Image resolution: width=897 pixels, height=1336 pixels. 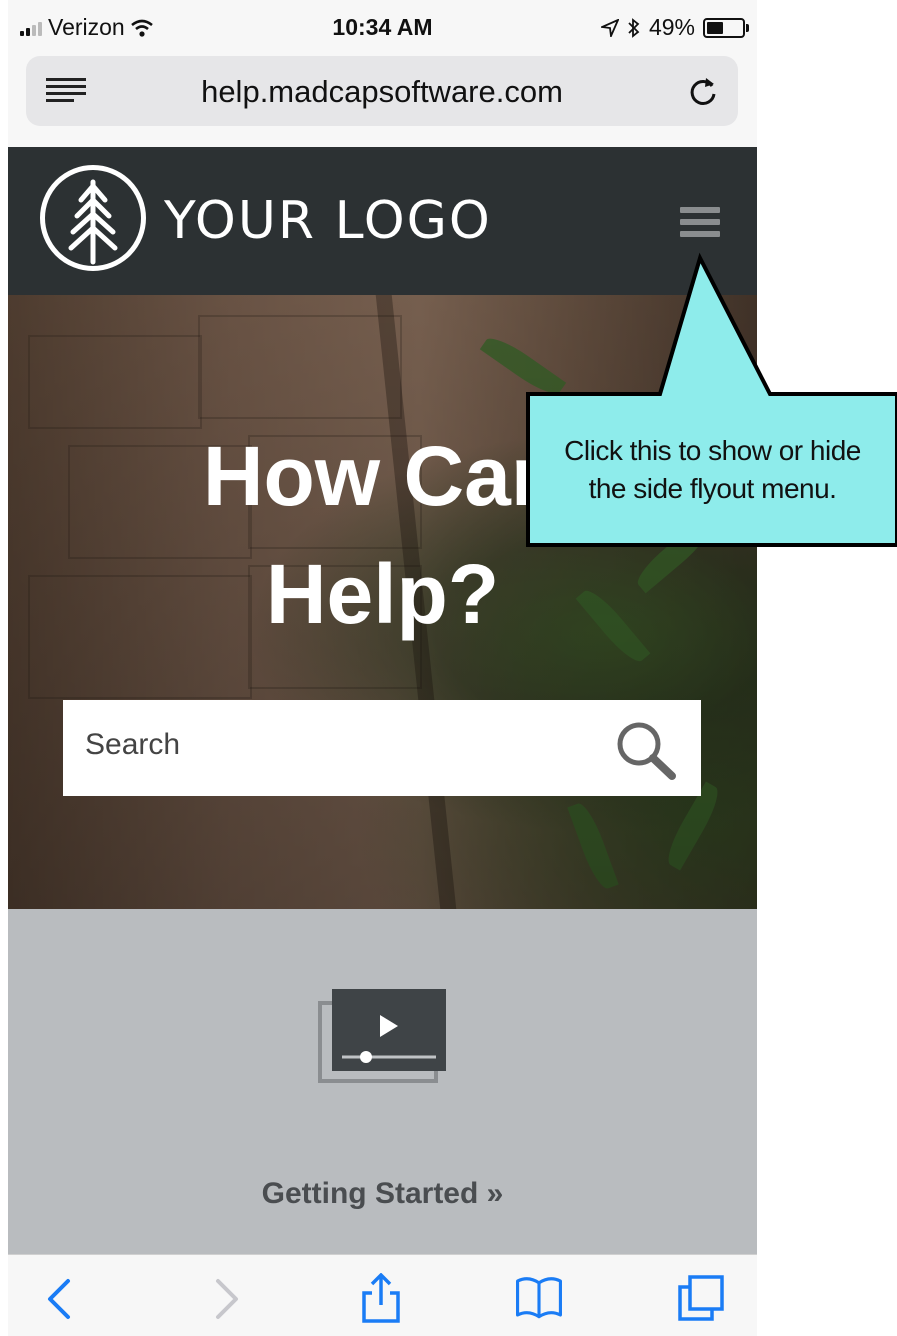 What do you see at coordinates (539, 1298) in the screenshot?
I see `bookmarks-icon` at bounding box center [539, 1298].